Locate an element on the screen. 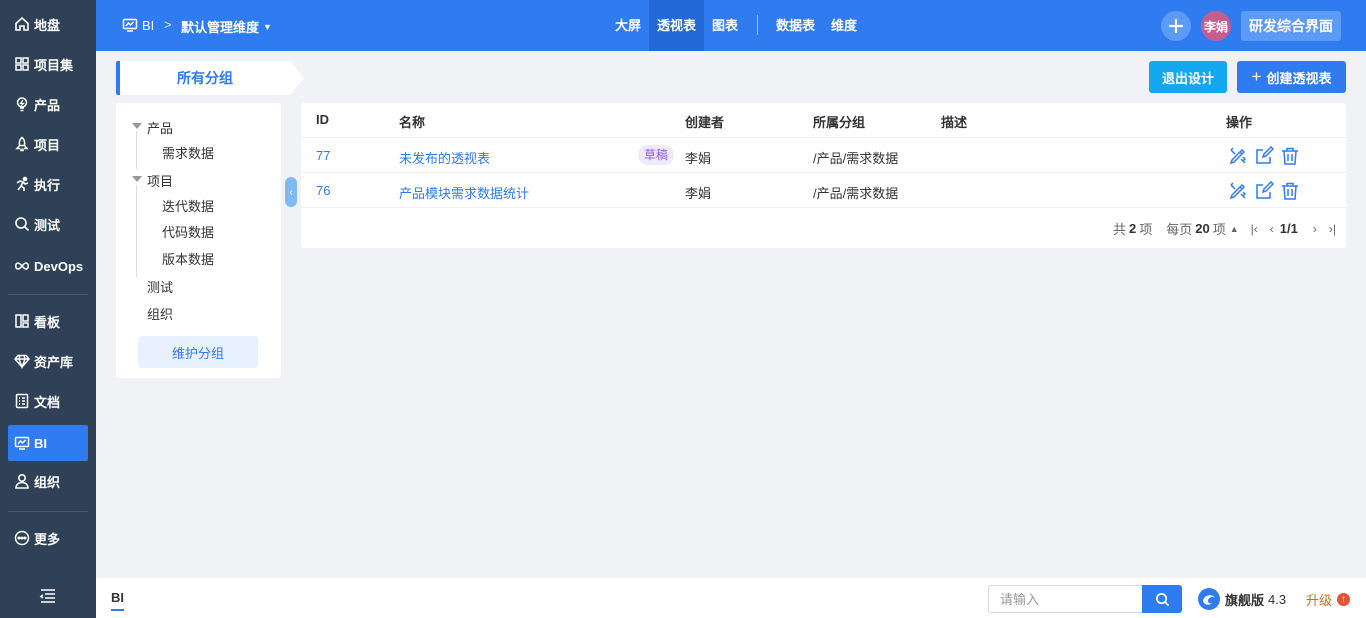 Image resolution: width=1366 pixels, height=618 pixels. tree-node-product: 产品 is located at coordinates (153, 127).